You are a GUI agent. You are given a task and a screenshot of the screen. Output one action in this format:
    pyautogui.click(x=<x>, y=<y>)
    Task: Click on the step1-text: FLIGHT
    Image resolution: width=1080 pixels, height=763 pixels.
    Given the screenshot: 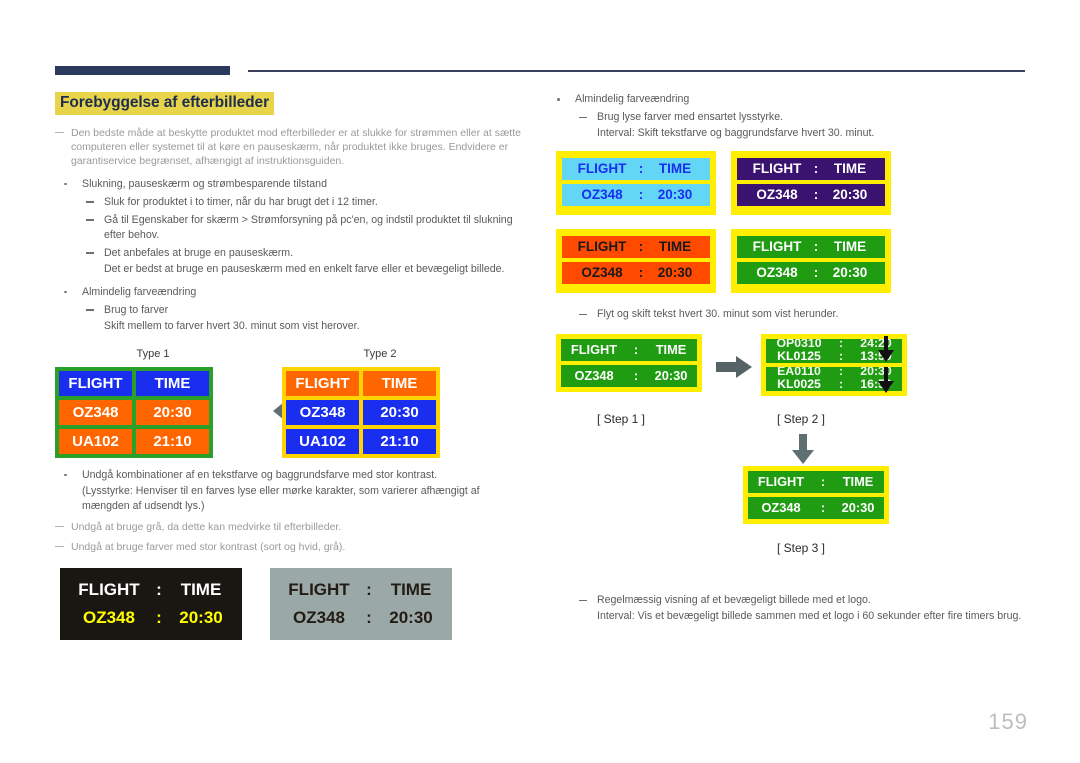 What is the action you would take?
    pyautogui.click(x=594, y=349)
    